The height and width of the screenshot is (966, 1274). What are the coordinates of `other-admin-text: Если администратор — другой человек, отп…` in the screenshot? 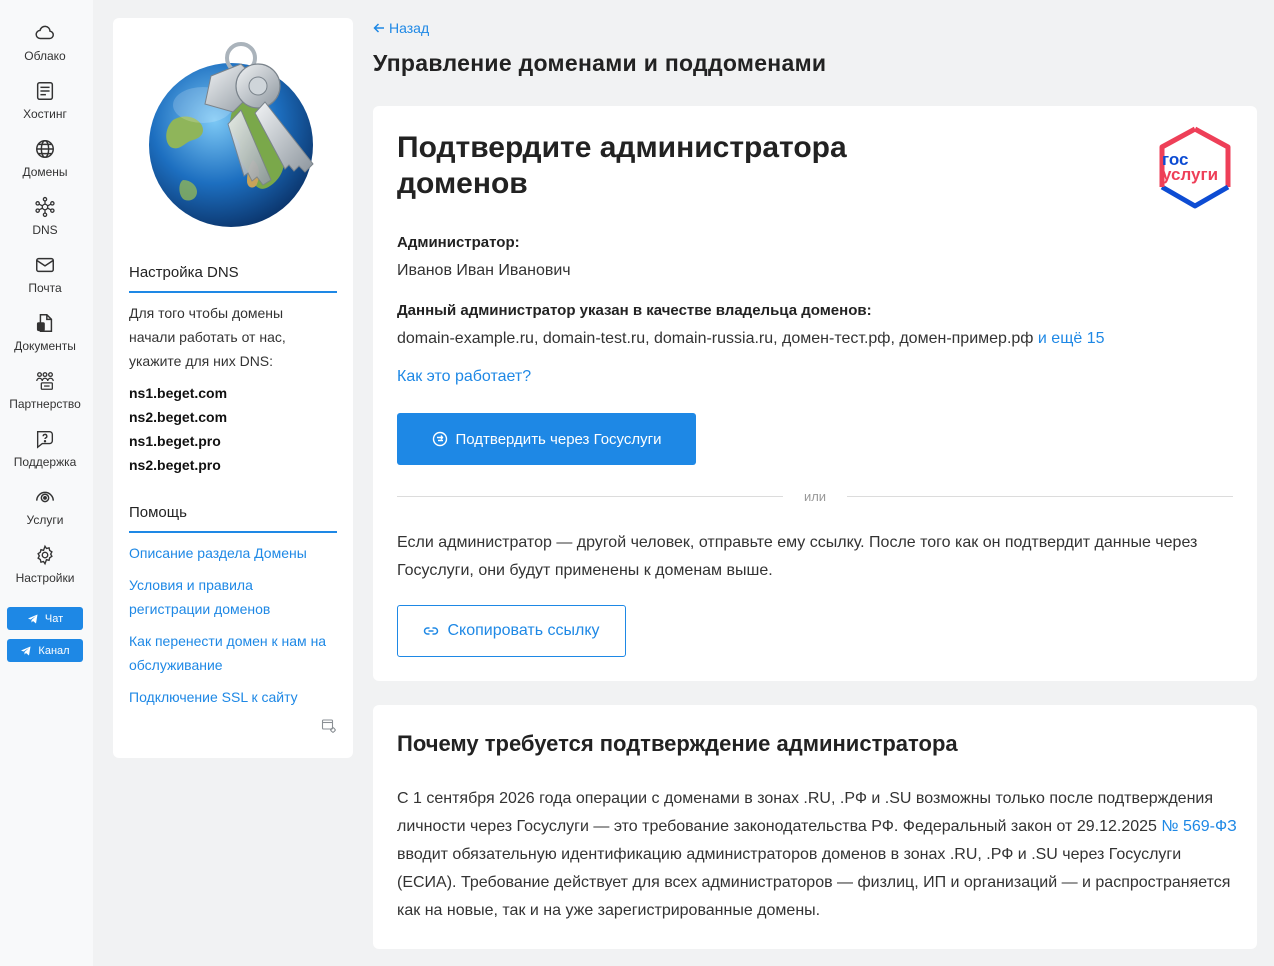 It's located at (797, 556).